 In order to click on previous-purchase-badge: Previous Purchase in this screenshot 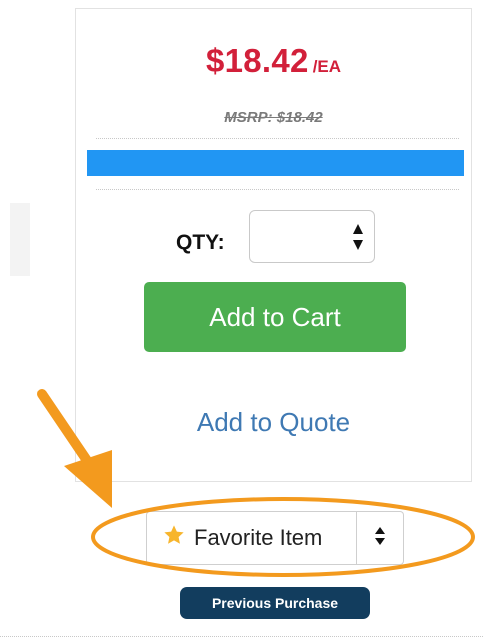, I will do `click(275, 603)`.